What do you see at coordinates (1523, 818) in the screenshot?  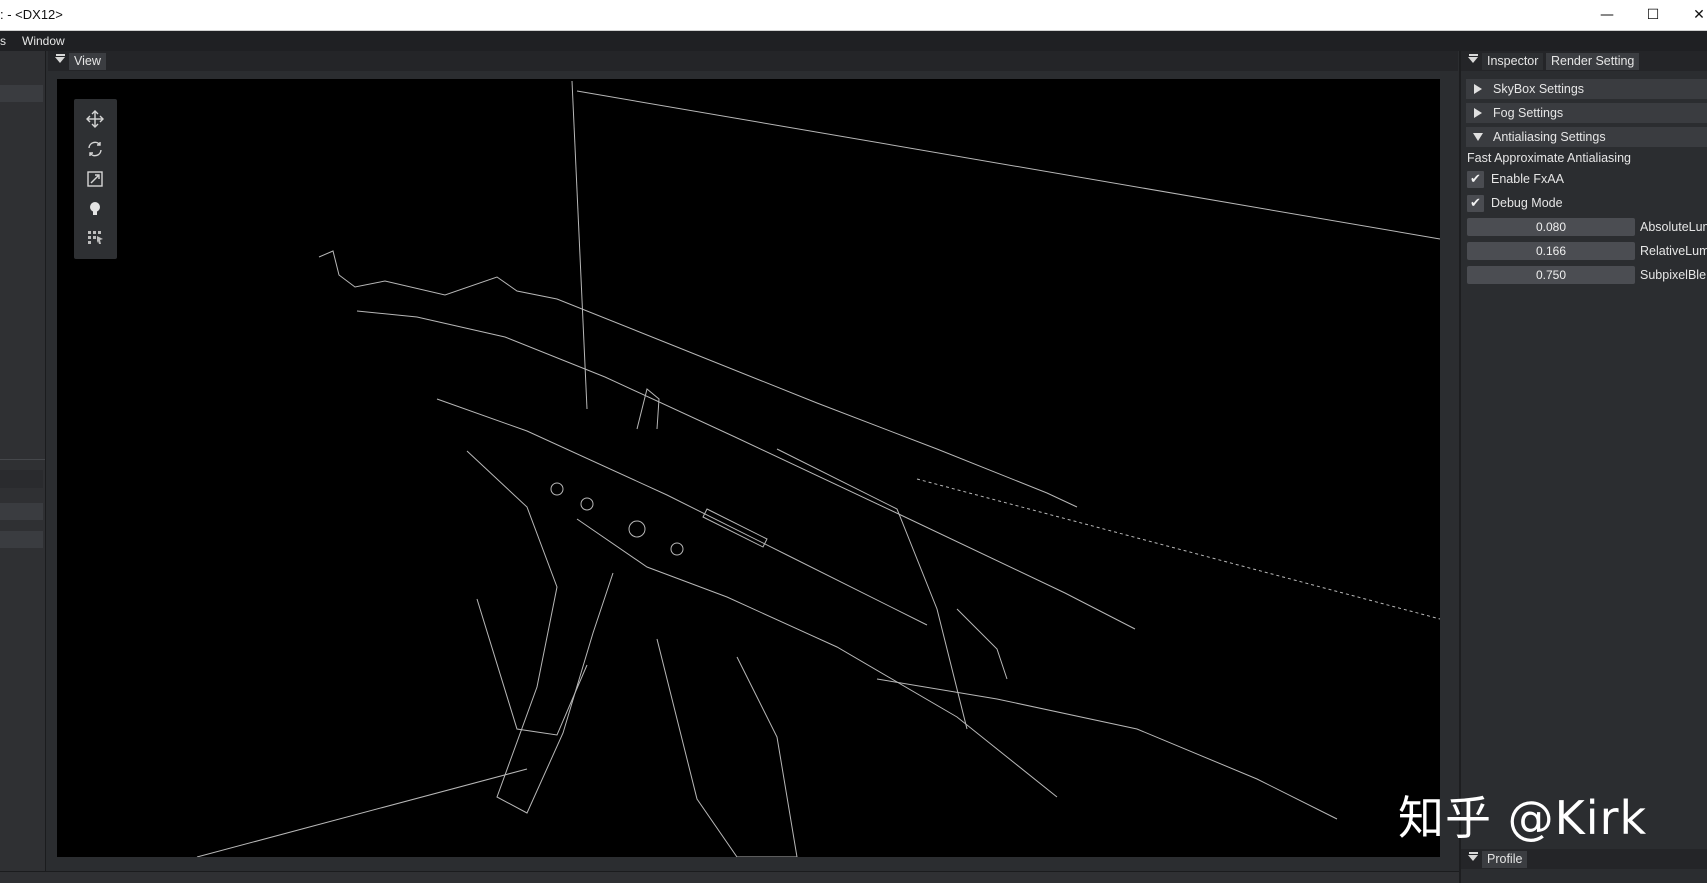 I see `watermark: 知乎 @Kirk` at bounding box center [1523, 818].